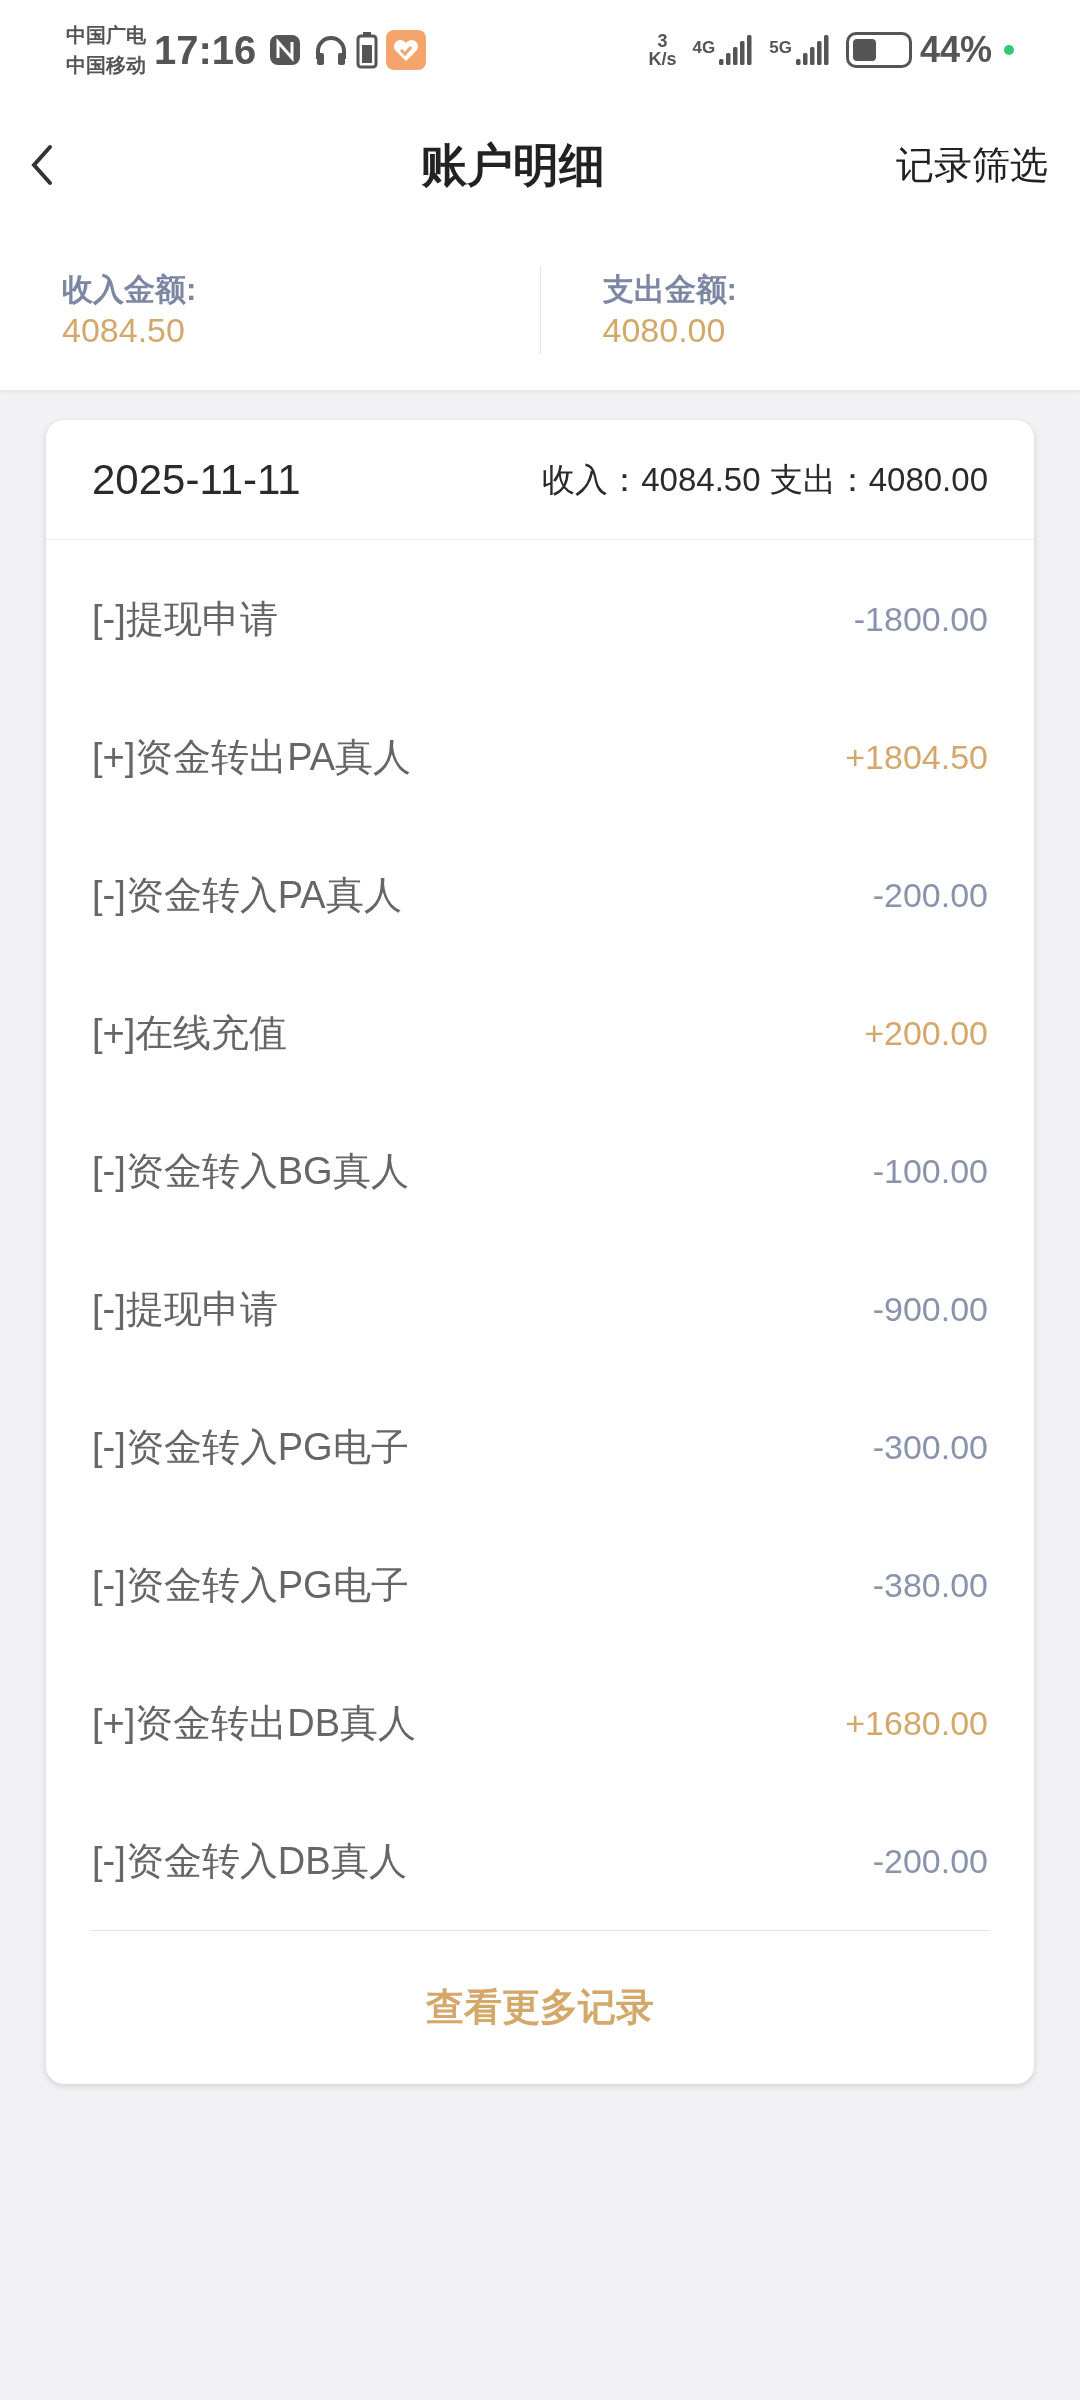 The height and width of the screenshot is (2400, 1080). What do you see at coordinates (331, 50) in the screenshot?
I see `headphones-icon` at bounding box center [331, 50].